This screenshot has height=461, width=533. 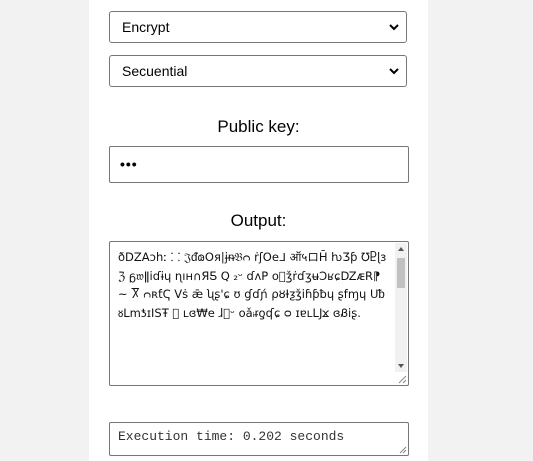 What do you see at coordinates (258, 27) in the screenshot?
I see `mode-select: Encrypt` at bounding box center [258, 27].